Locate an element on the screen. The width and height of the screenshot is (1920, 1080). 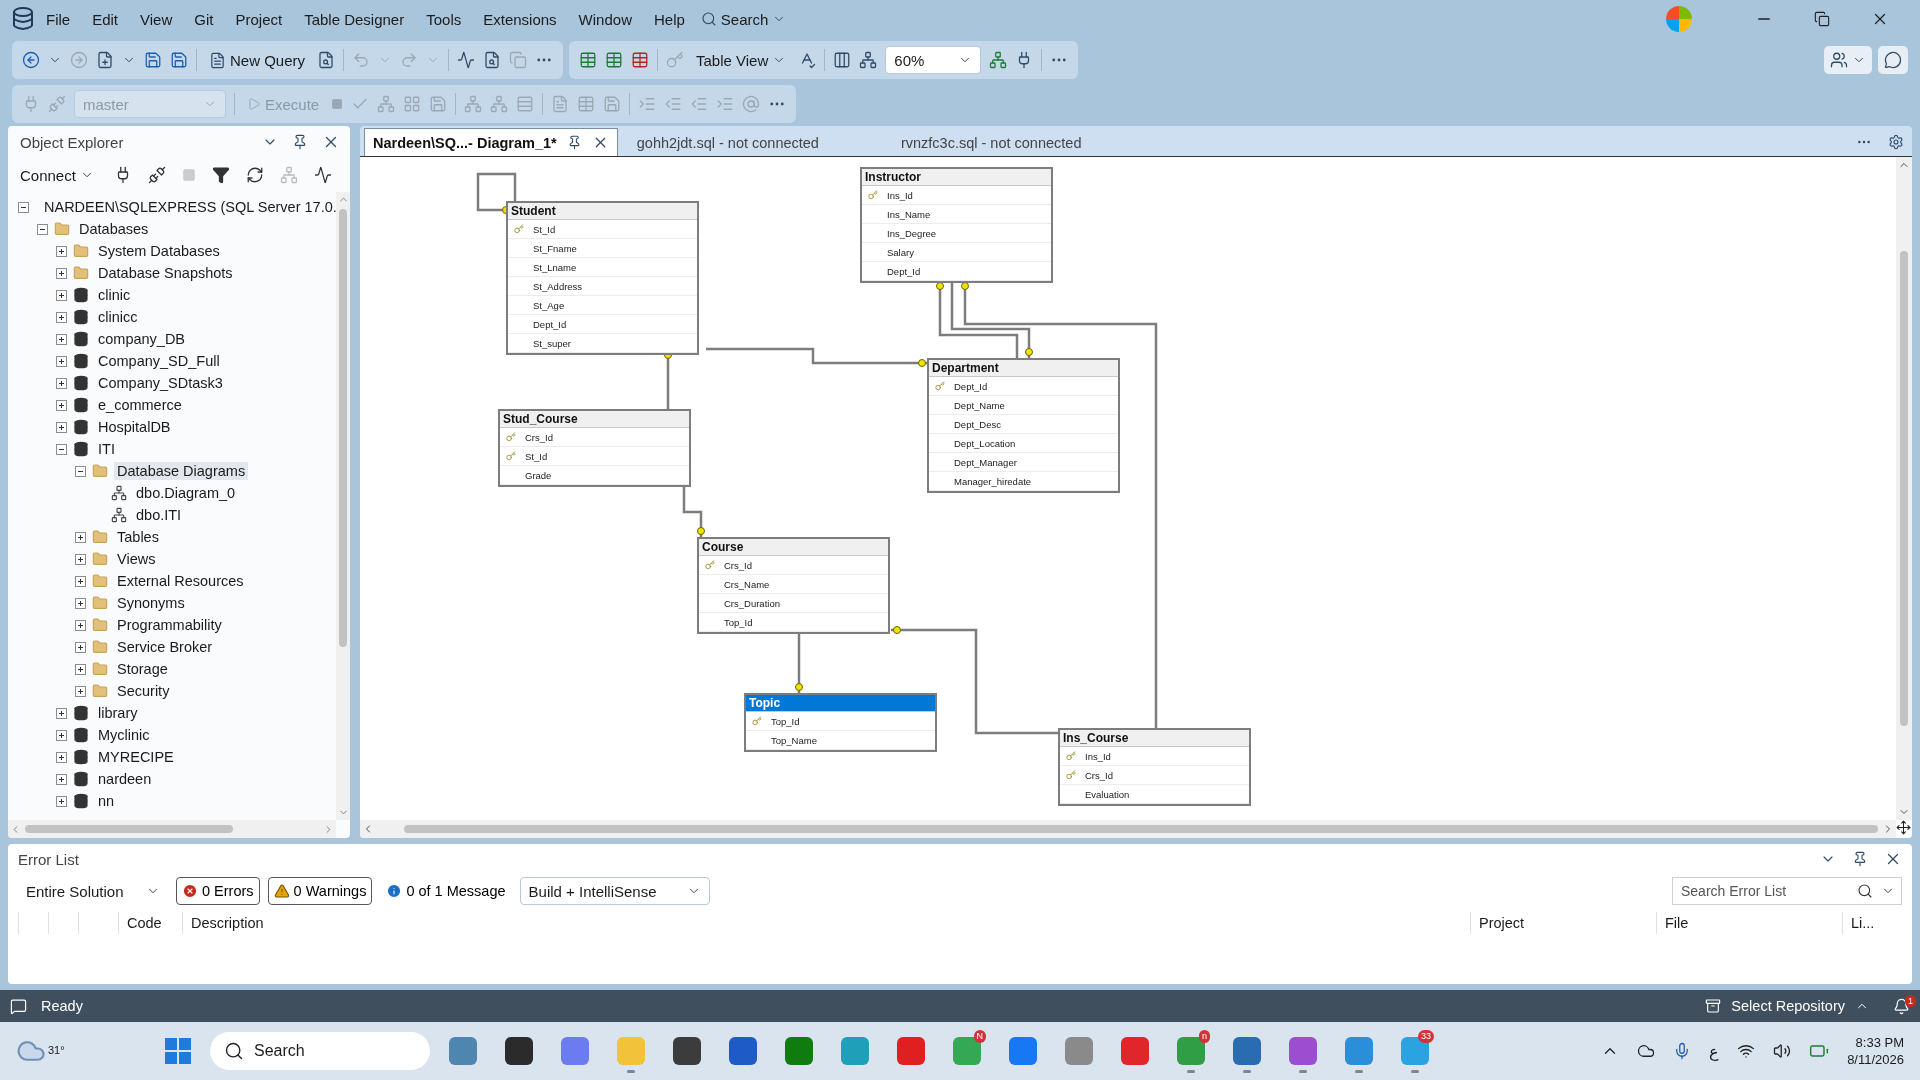
tree-item: Databases is located at coordinates (114, 229).